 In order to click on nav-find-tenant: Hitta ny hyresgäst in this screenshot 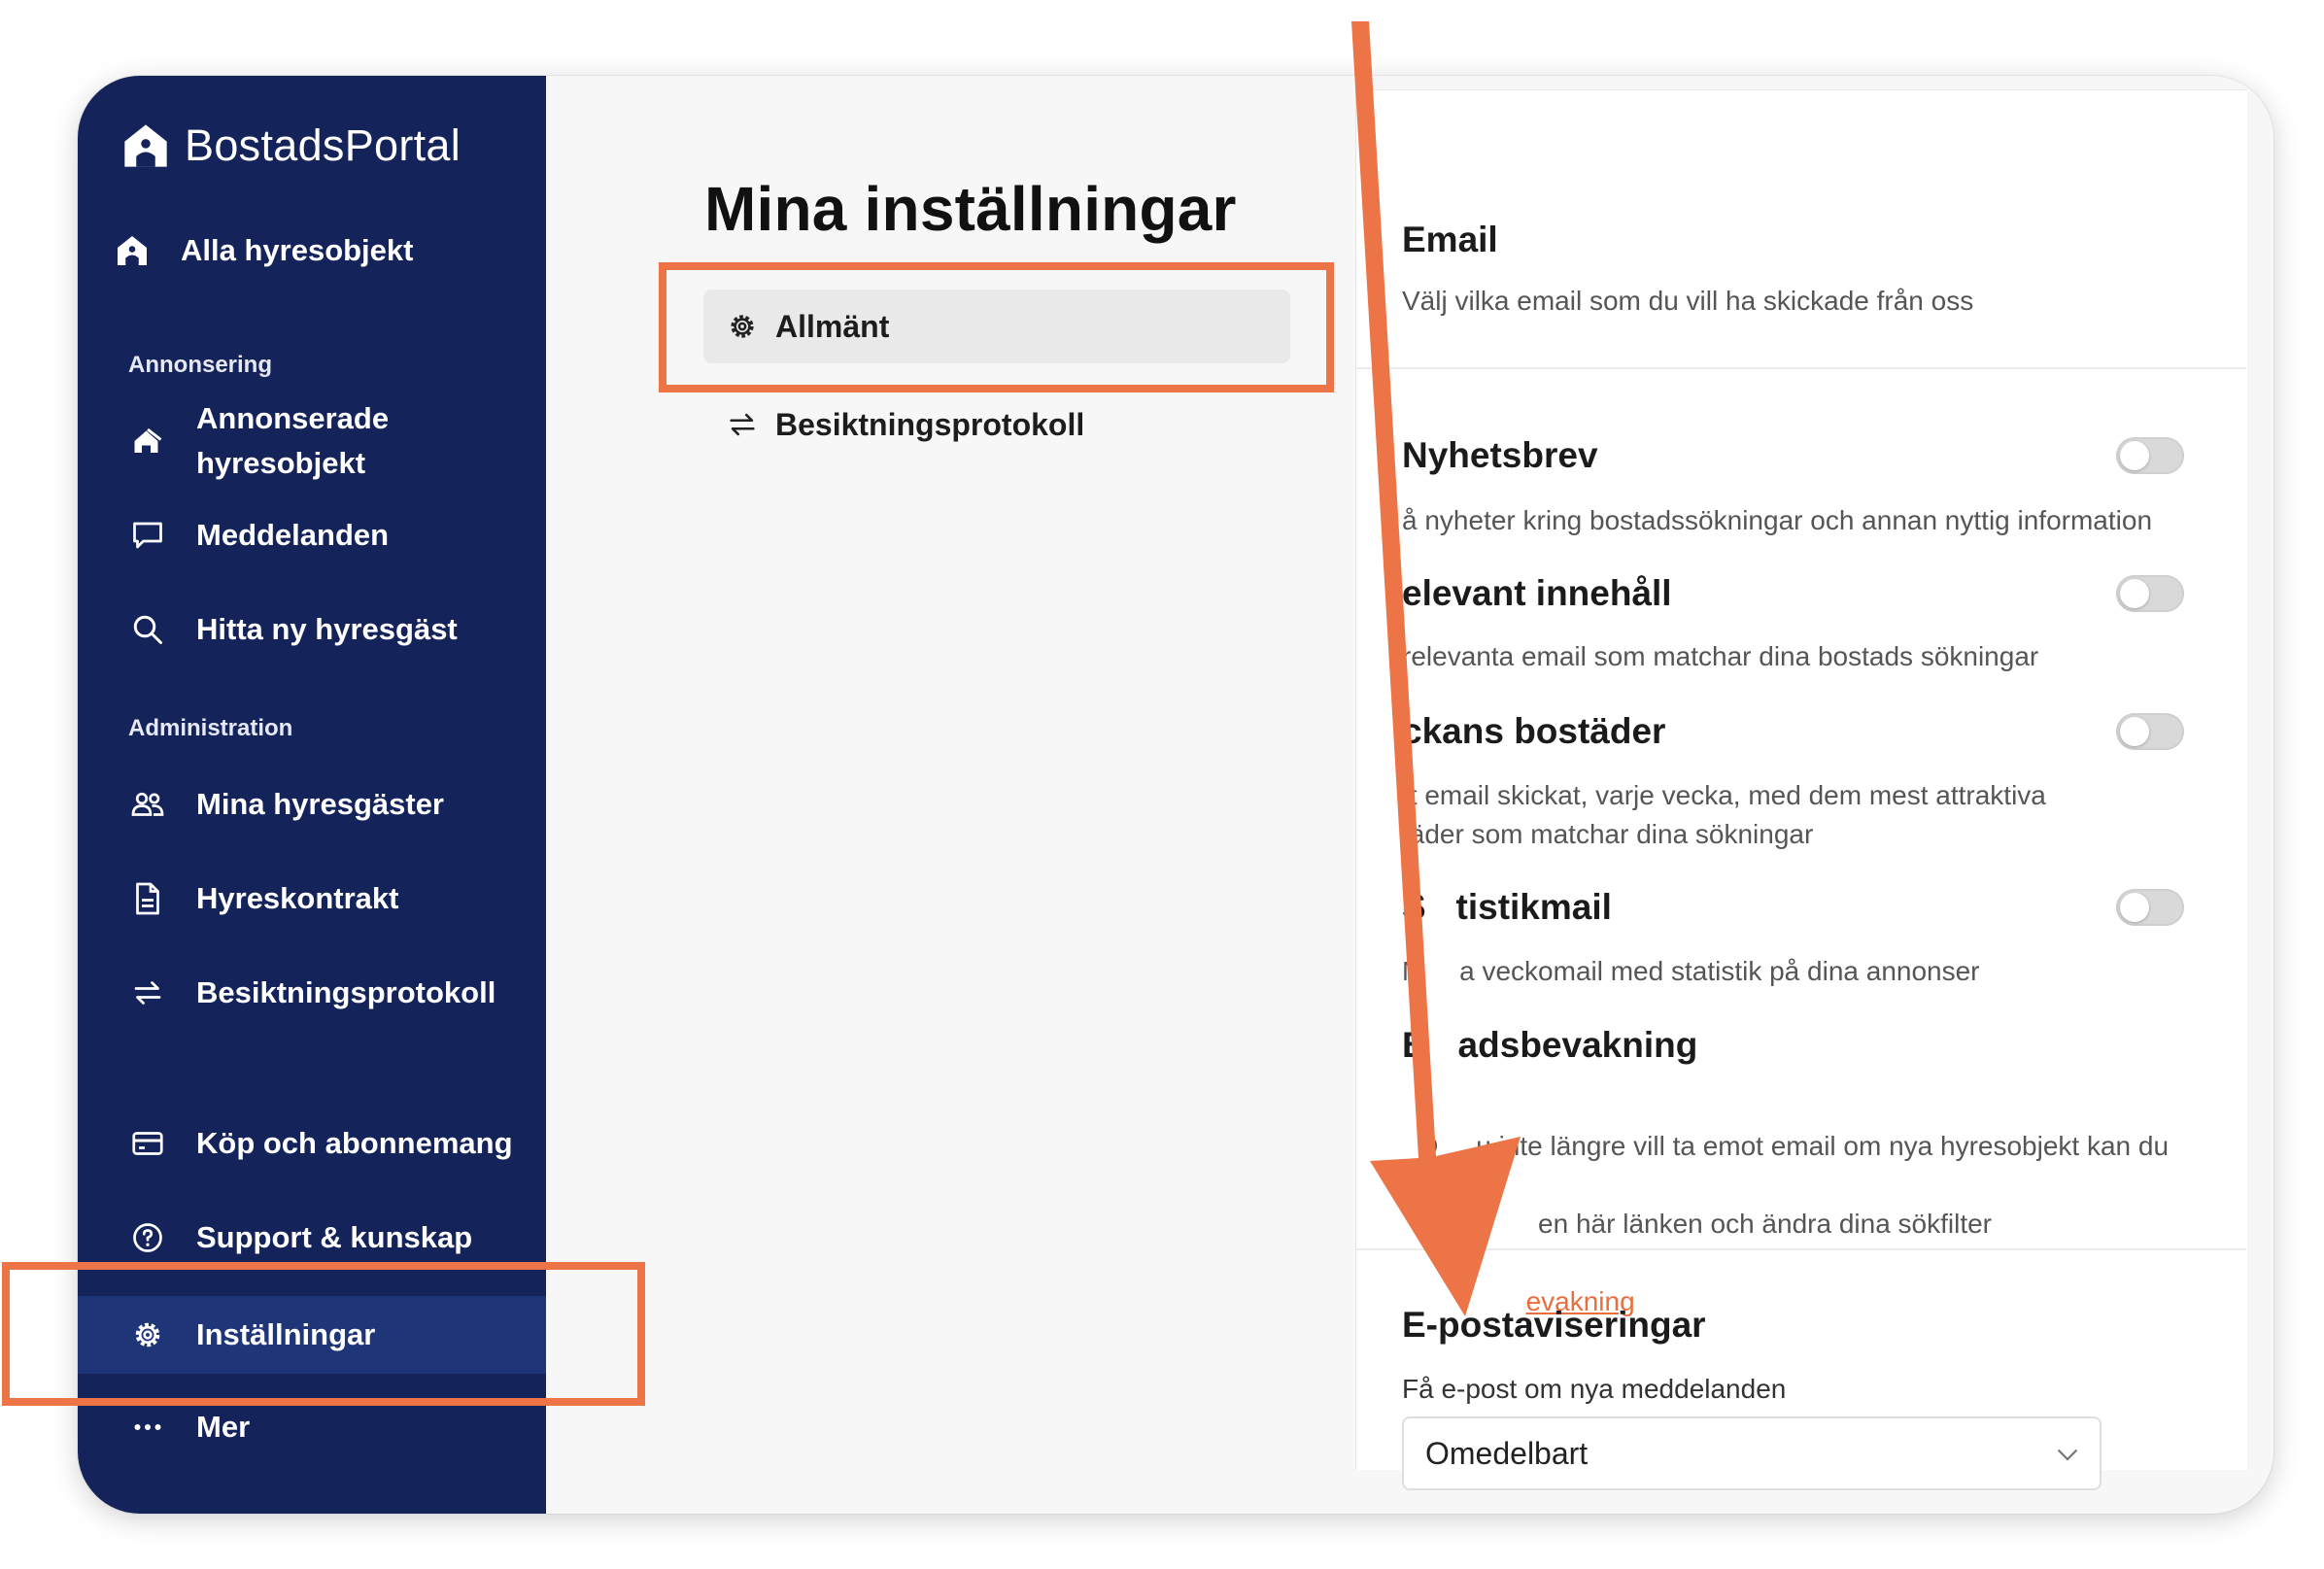, I will do `click(312, 629)`.